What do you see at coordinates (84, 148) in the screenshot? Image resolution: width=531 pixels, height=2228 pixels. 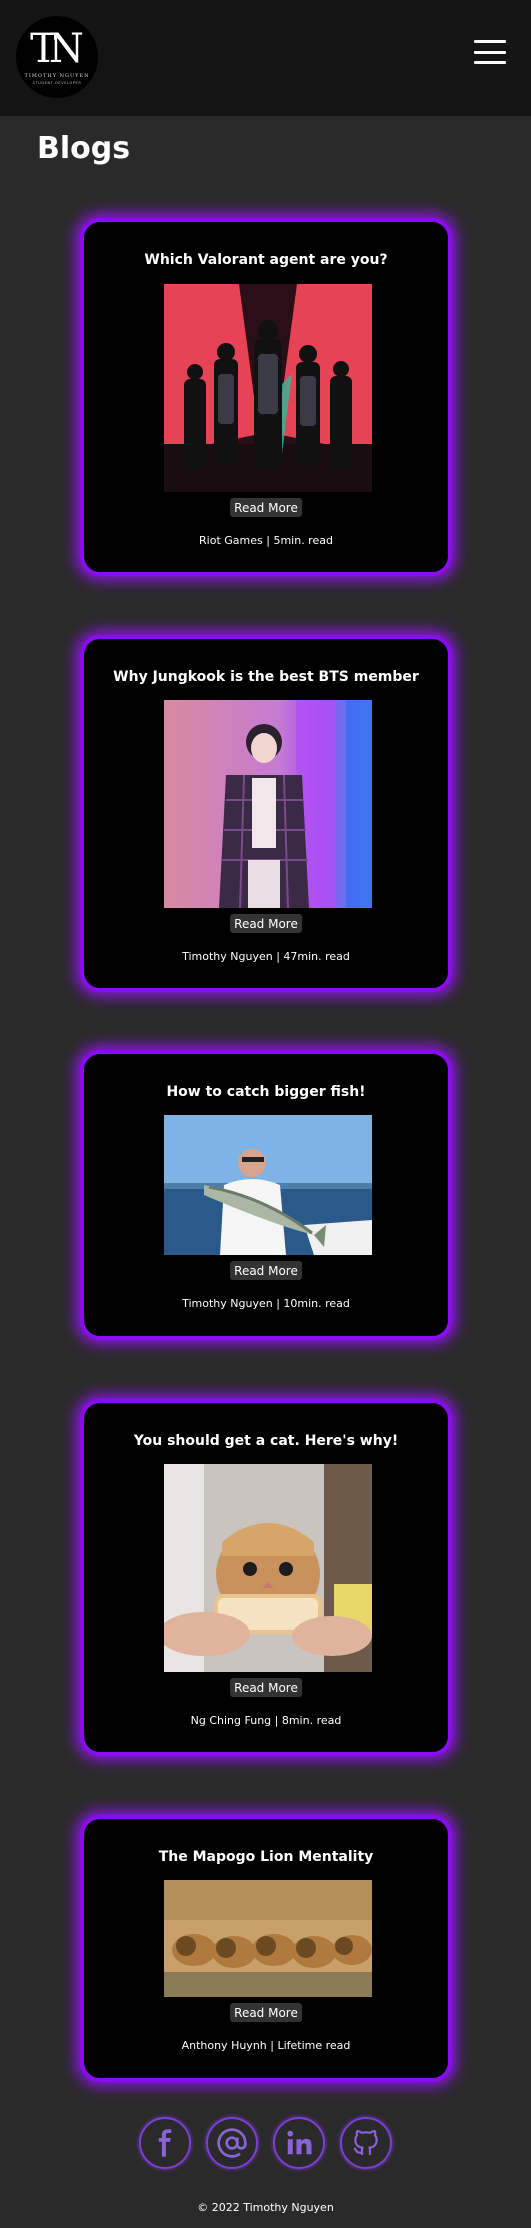 I see `page-title: Blogs` at bounding box center [84, 148].